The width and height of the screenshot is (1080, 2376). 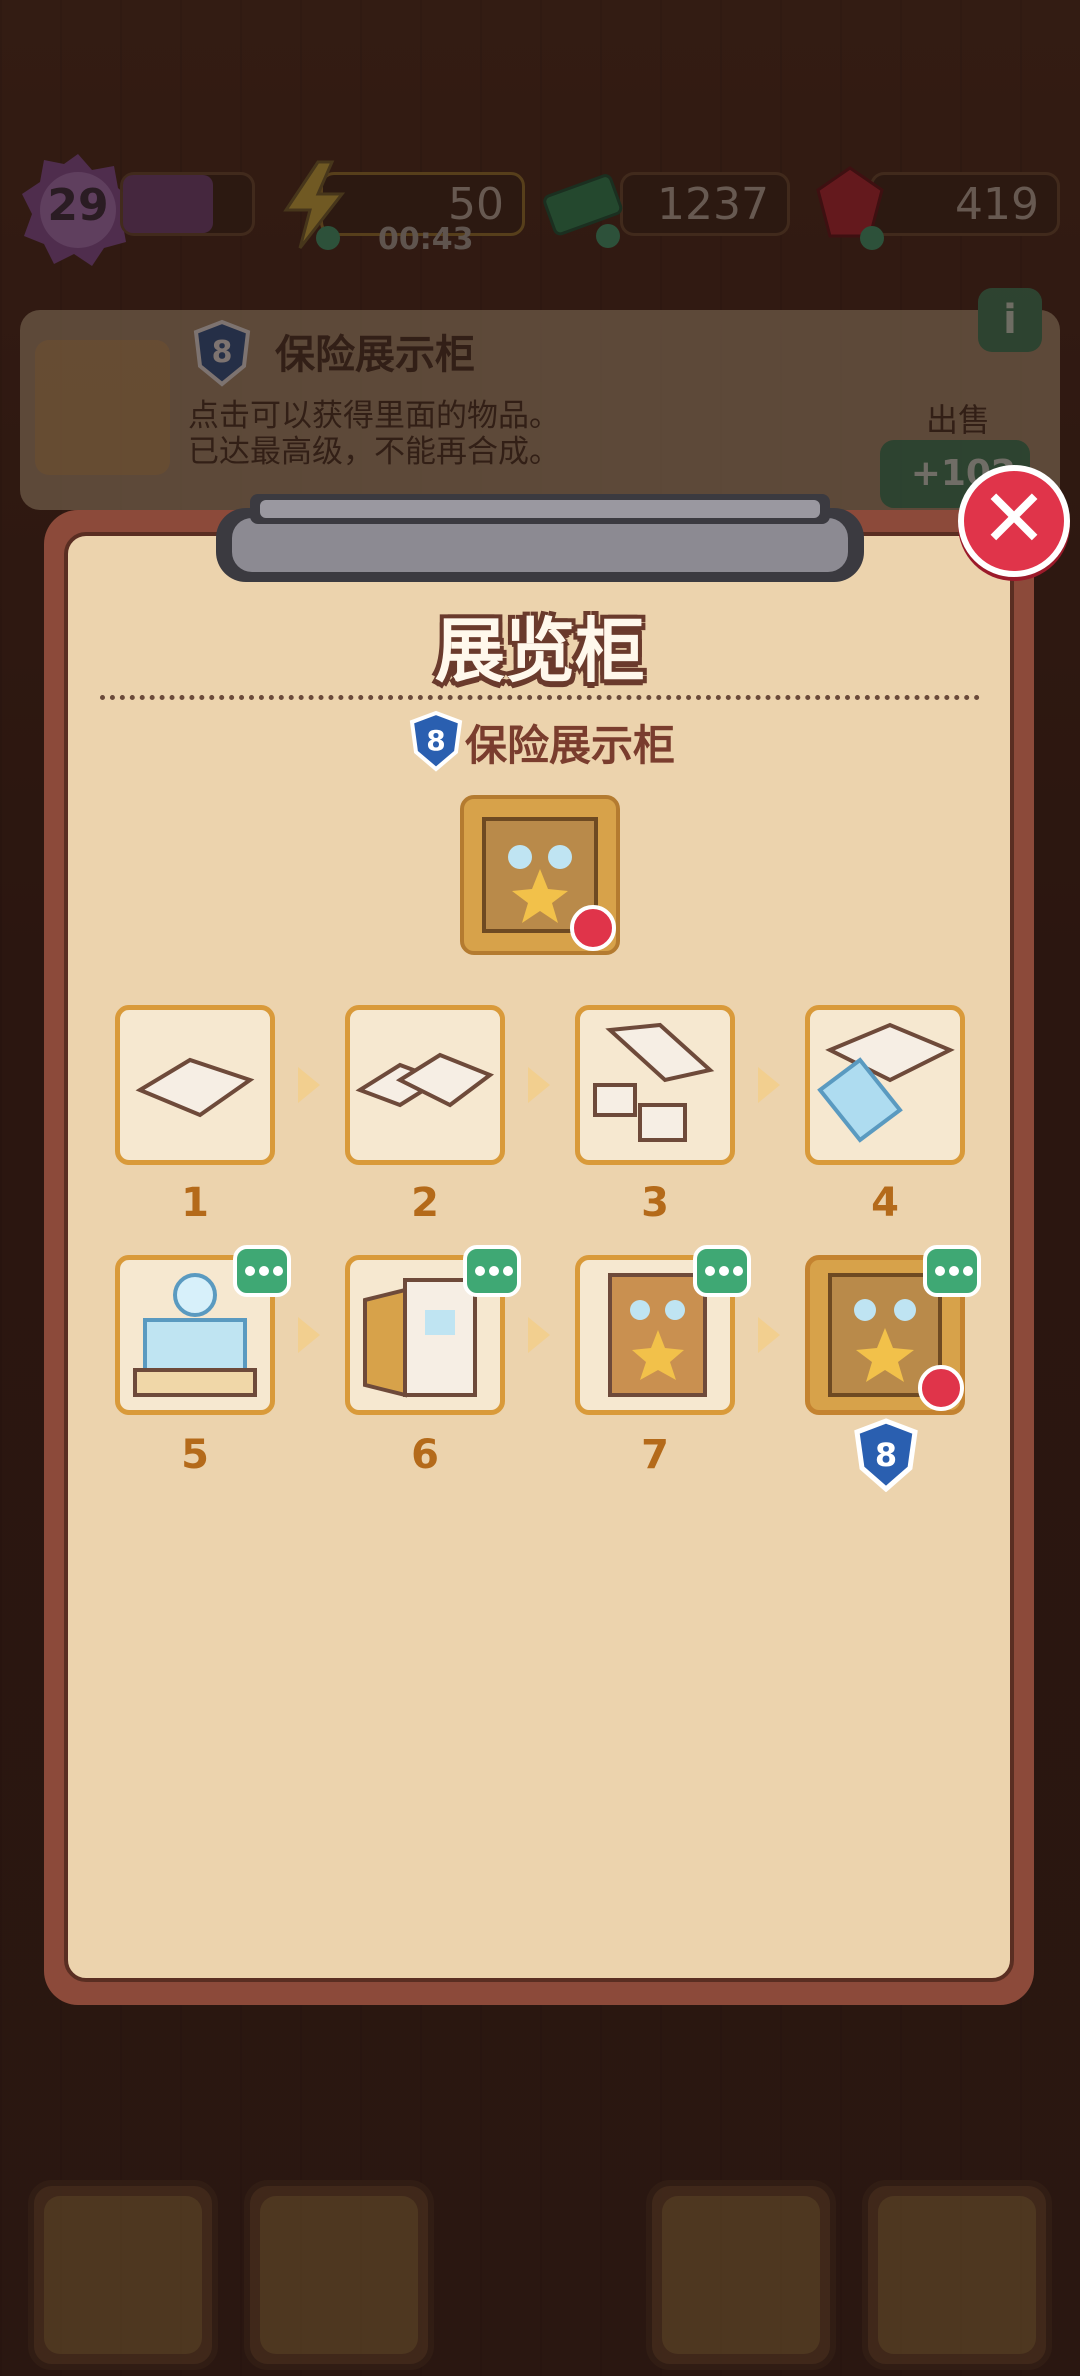 What do you see at coordinates (885, 1203) in the screenshot?
I see `chain-number: 4` at bounding box center [885, 1203].